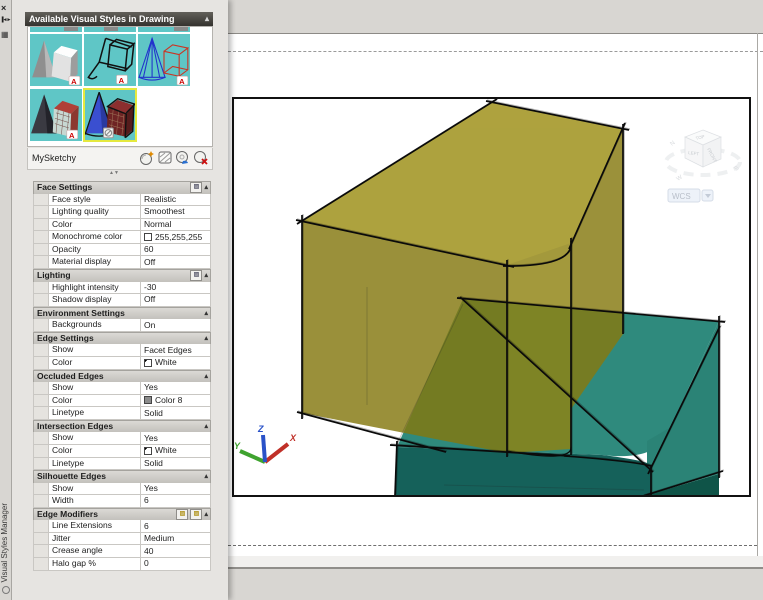 This screenshot has width=763, height=600. Describe the element at coordinates (175, 539) in the screenshot. I see `setting-value: Medium` at that location.